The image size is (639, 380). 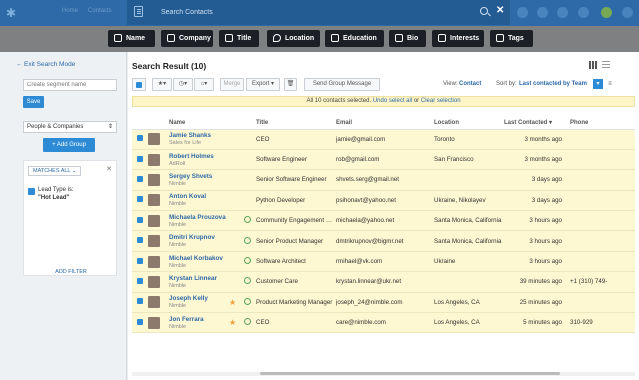 What do you see at coordinates (55, 171) in the screenshot?
I see `matches-dropdown: MATCHES ALL ⌄` at bounding box center [55, 171].